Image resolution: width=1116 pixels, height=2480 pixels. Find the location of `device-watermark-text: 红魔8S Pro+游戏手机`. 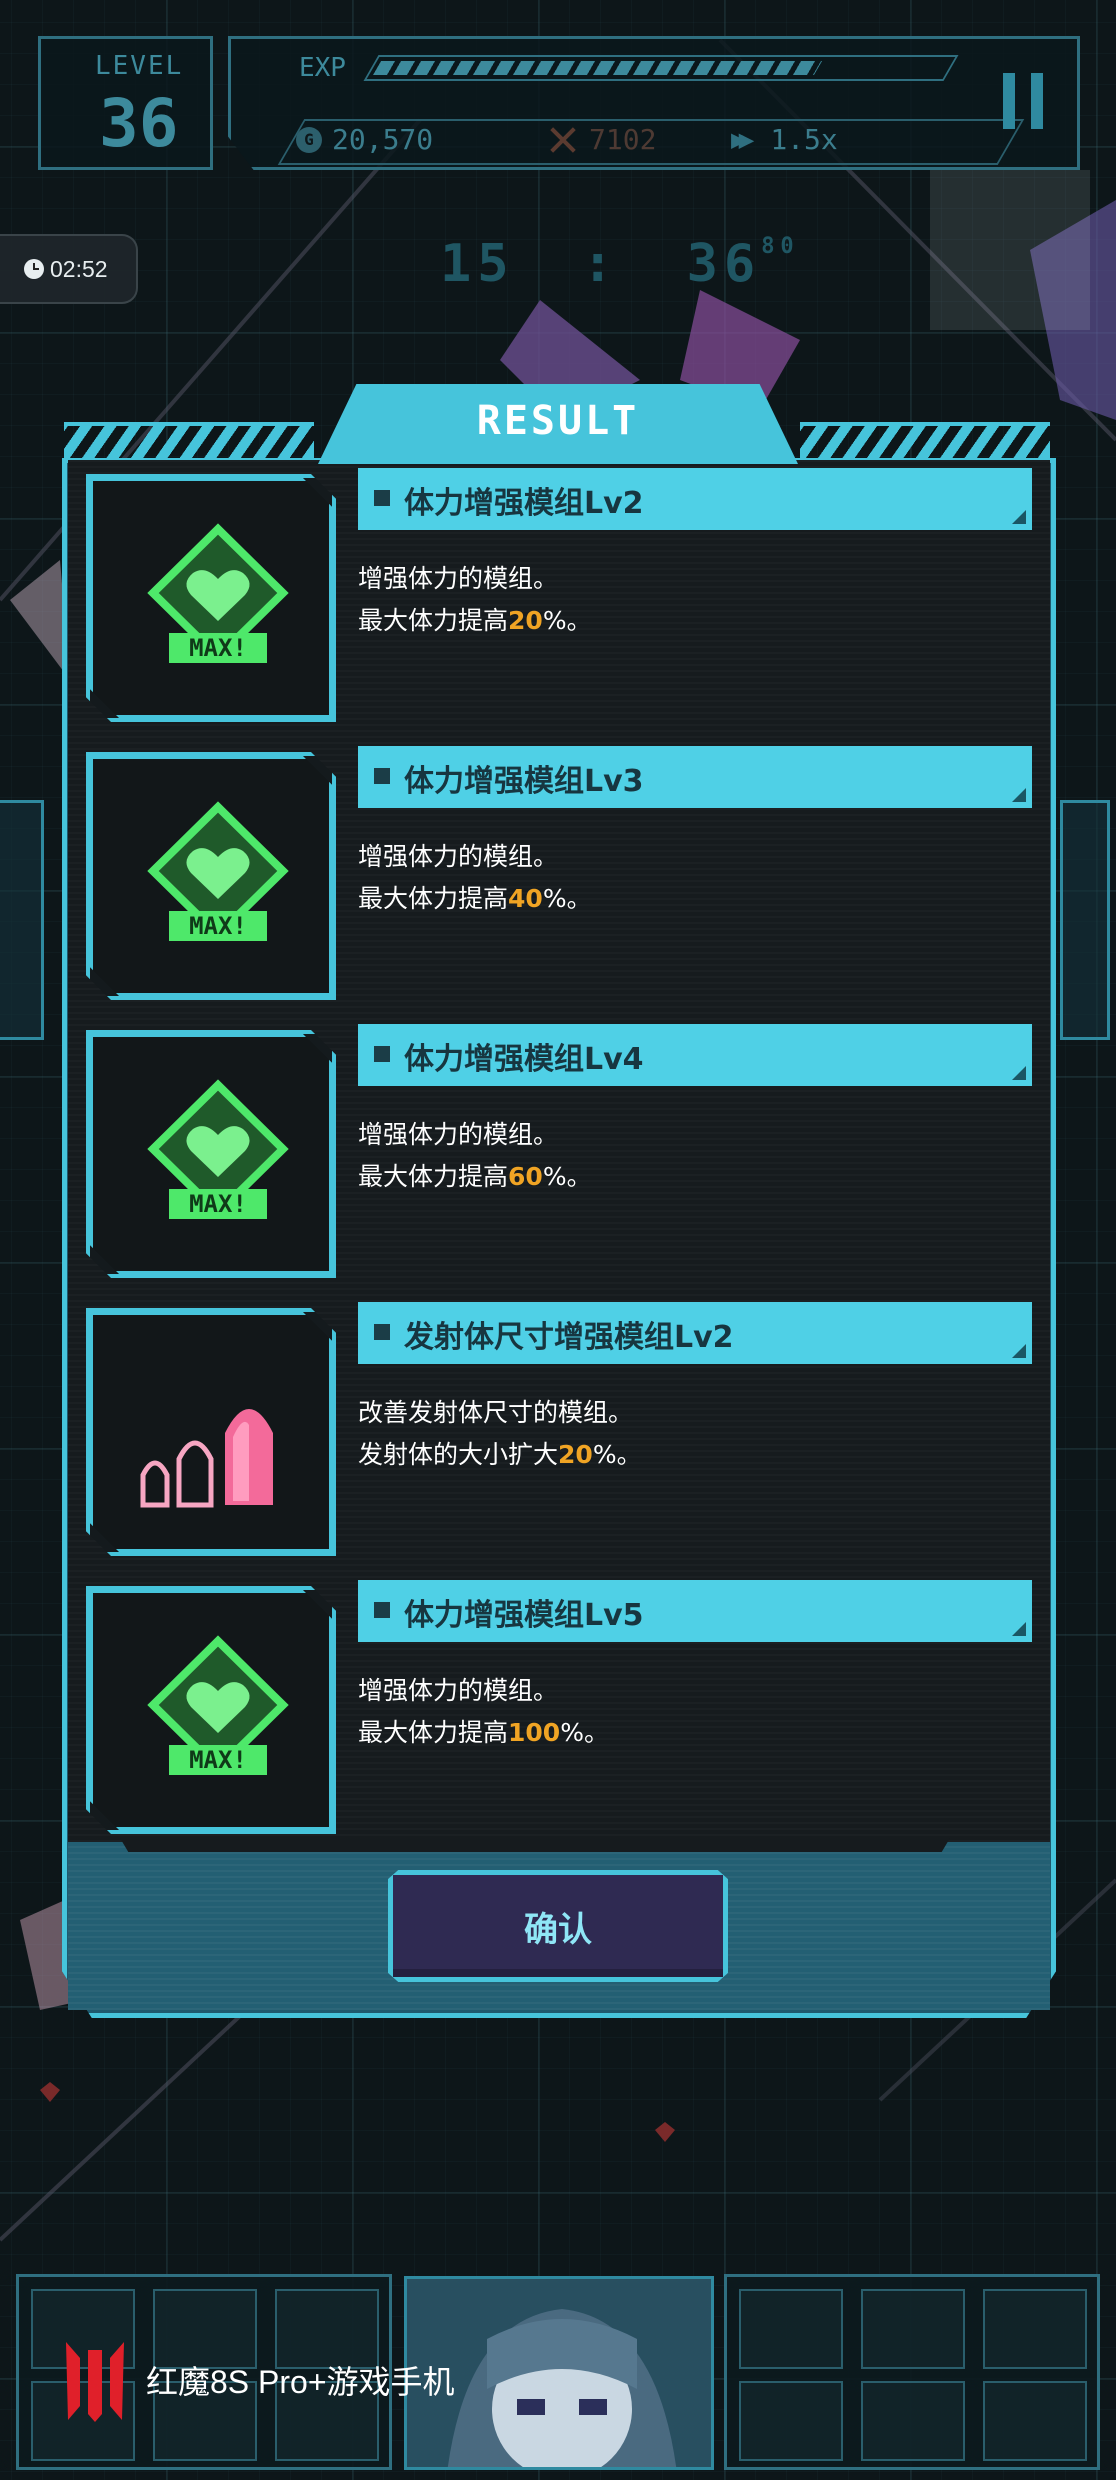

device-watermark-text: 红魔8S Pro+游戏手机 is located at coordinates (300, 2382).